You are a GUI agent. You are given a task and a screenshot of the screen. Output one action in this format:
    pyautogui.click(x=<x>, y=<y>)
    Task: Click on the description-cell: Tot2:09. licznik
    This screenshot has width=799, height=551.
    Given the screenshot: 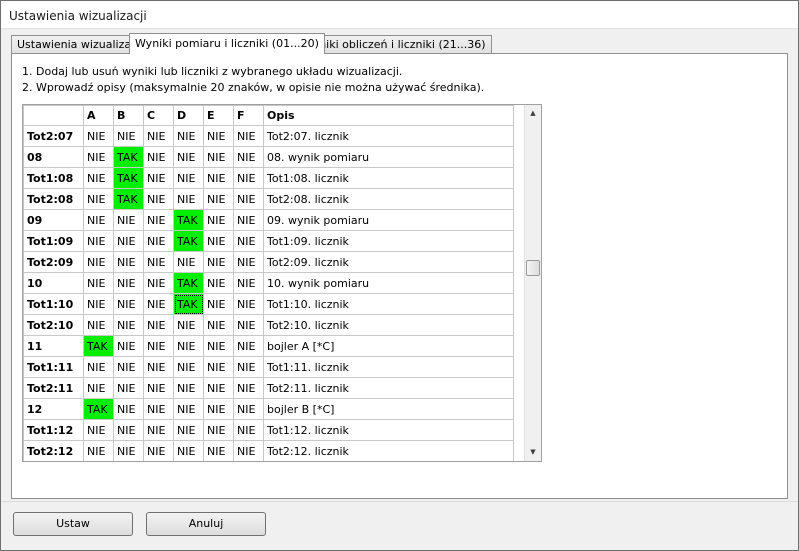 What is the action you would take?
    pyautogui.click(x=388, y=262)
    